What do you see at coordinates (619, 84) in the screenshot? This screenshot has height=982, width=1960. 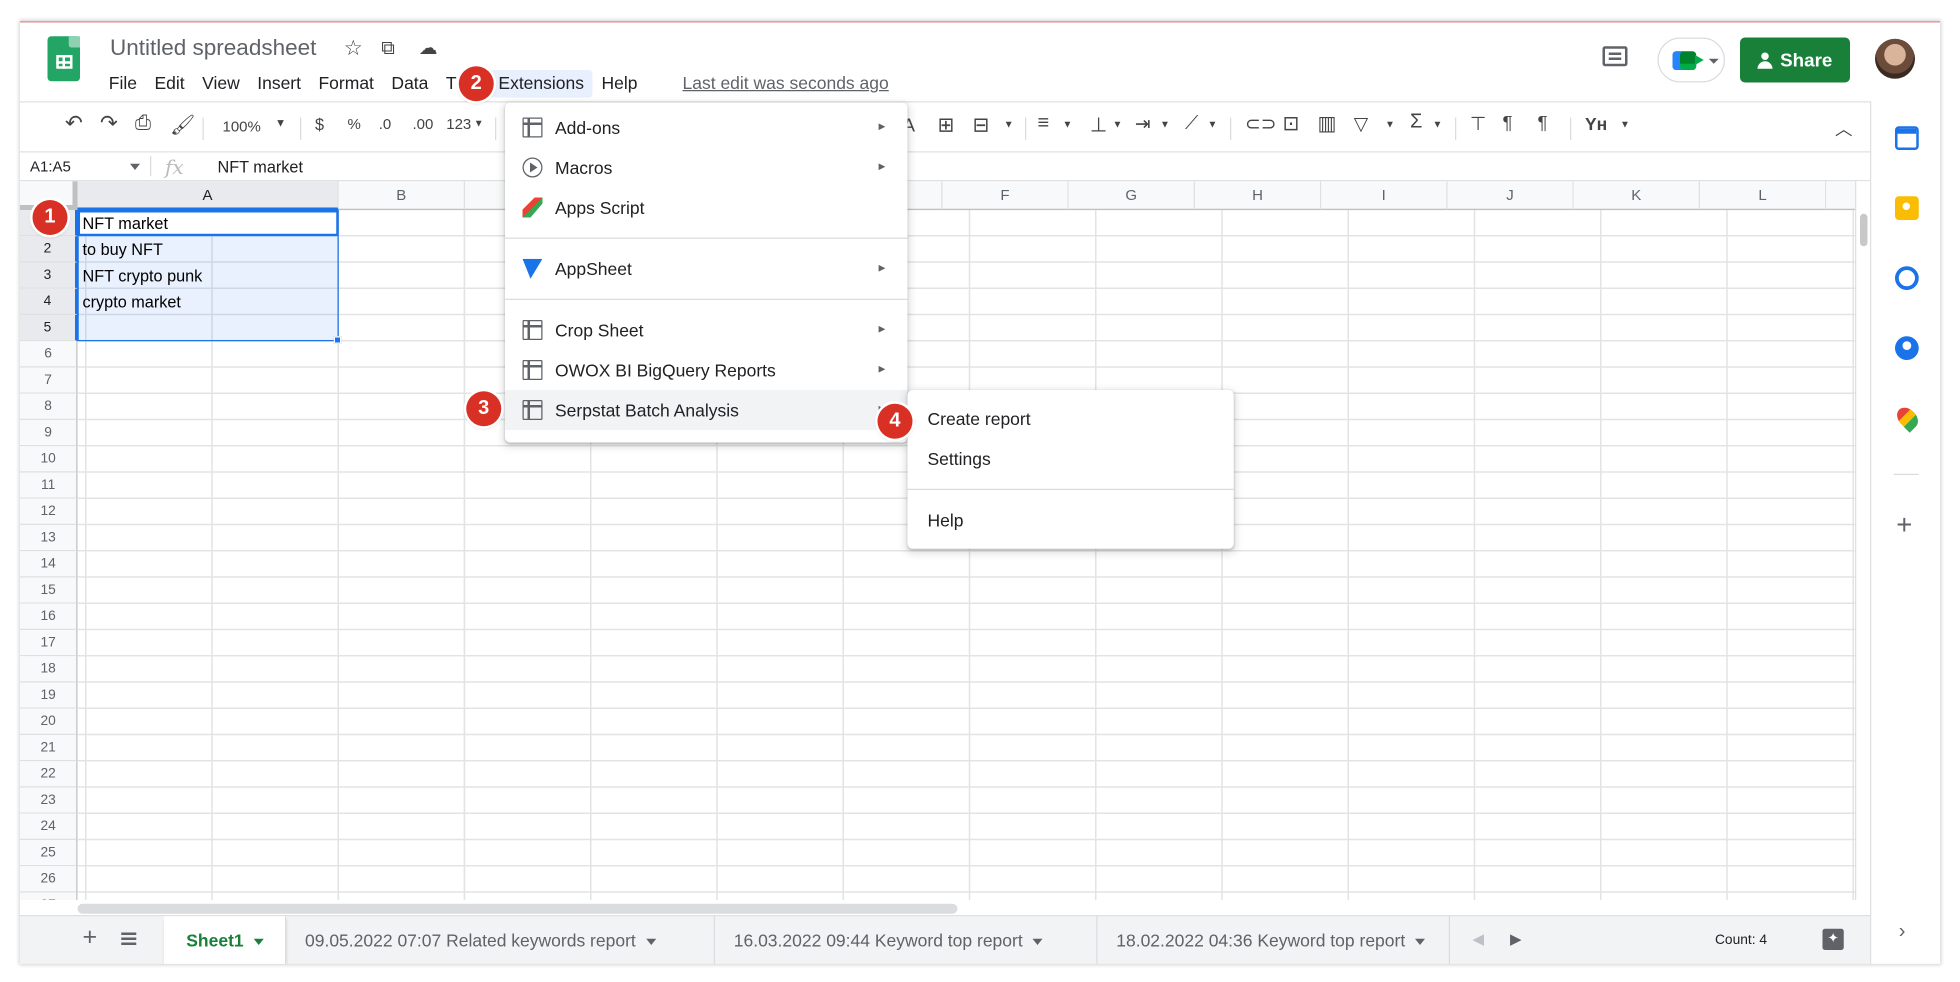 I see `menu-help: Help` at bounding box center [619, 84].